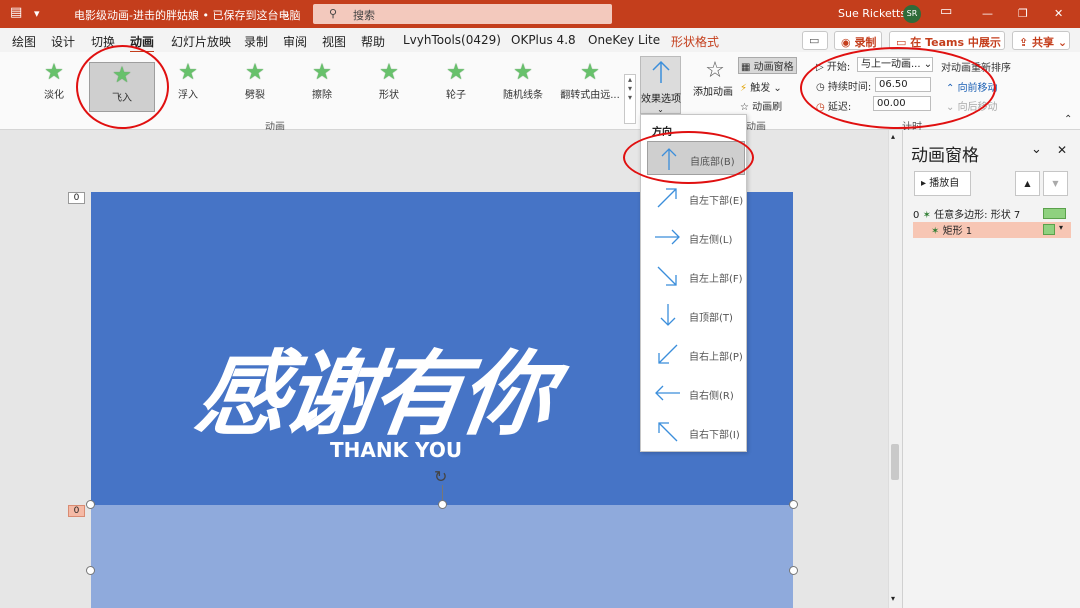 This screenshot has height=608, width=1080. What do you see at coordinates (76, 198) in the screenshot?
I see `animation-tag: 0` at bounding box center [76, 198].